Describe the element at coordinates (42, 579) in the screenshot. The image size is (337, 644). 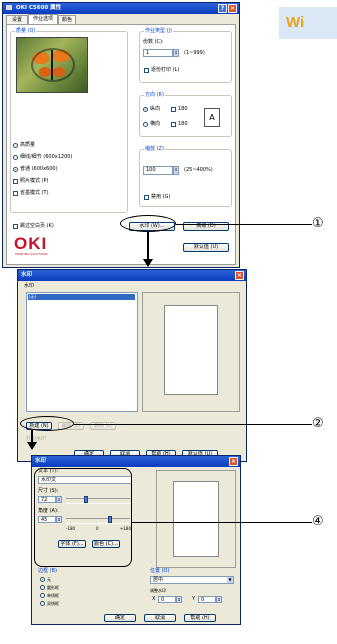
I see `border-none-radio` at that location.